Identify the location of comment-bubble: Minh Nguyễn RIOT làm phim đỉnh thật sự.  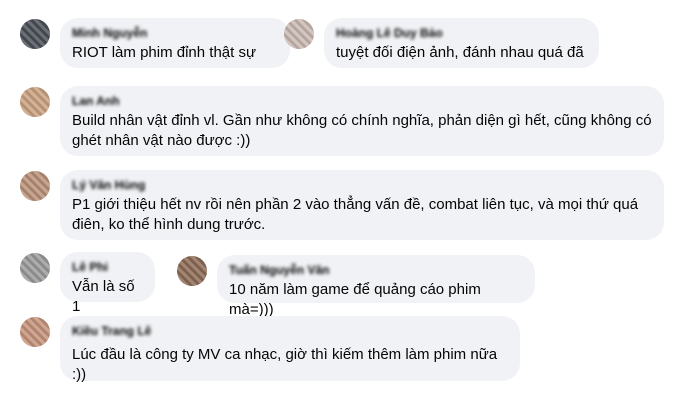
(175, 43).